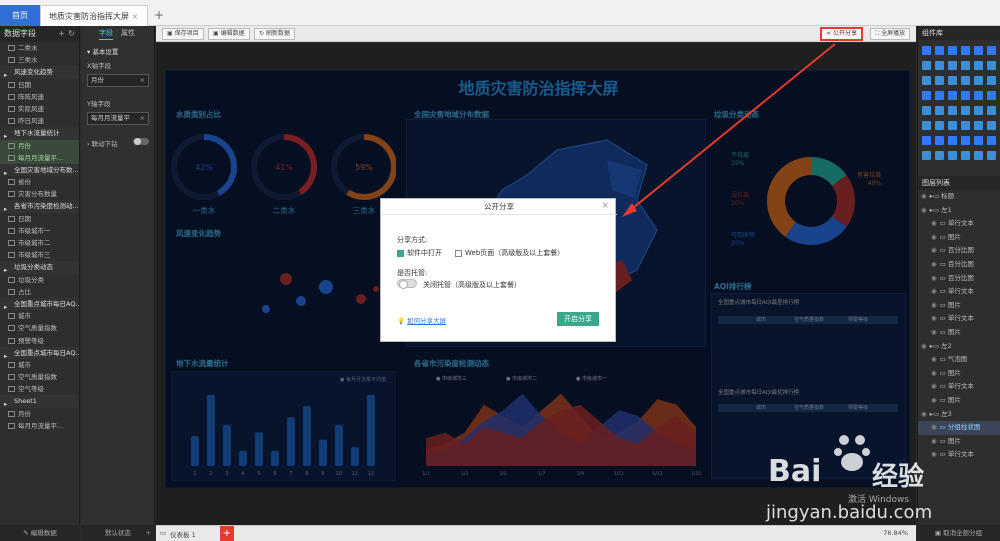  What do you see at coordinates (39, 72) in the screenshot?
I see `field-group: ▸ 风速变化趋势` at bounding box center [39, 72].